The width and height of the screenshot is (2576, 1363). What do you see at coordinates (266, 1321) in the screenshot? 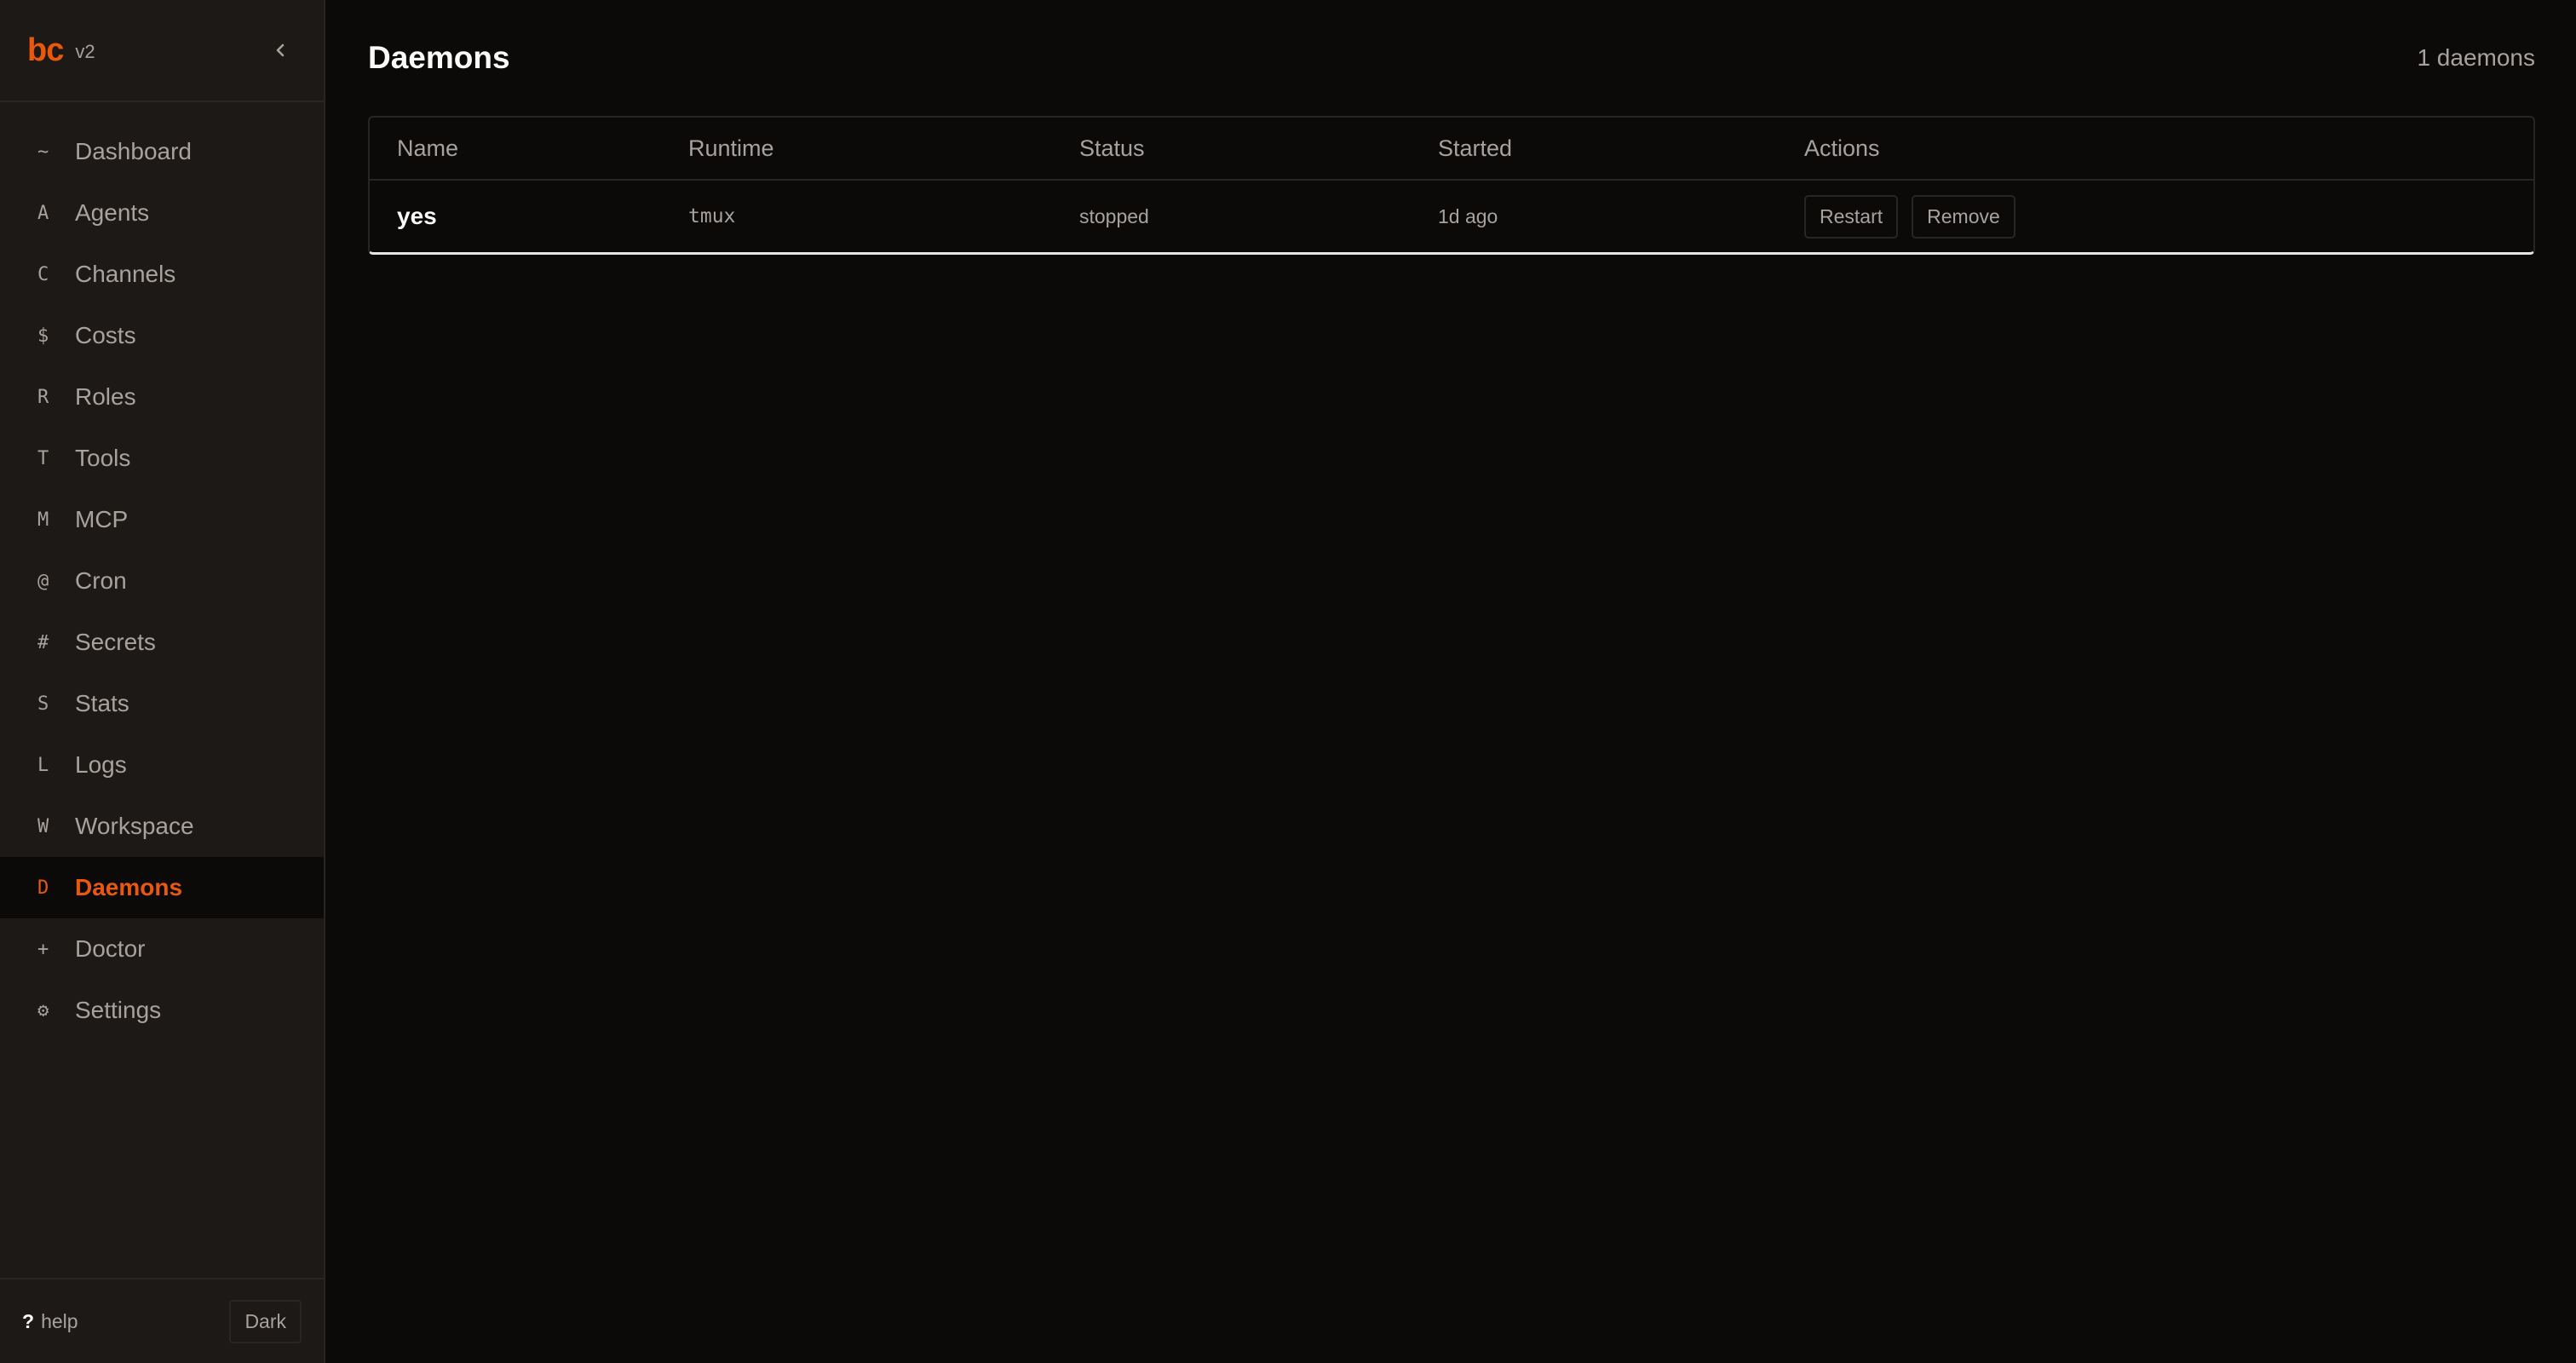
I see `theme-toggle-button: Dark` at bounding box center [266, 1321].